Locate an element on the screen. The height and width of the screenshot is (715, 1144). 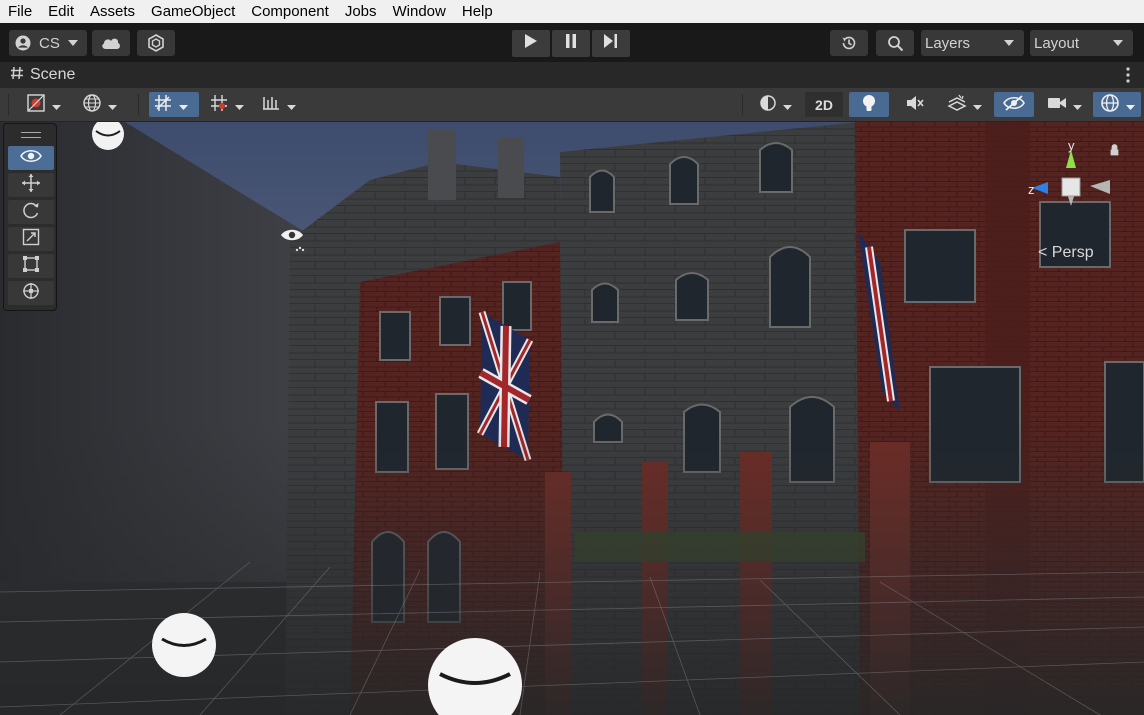
transform-tool-button is located at coordinates (31, 293).